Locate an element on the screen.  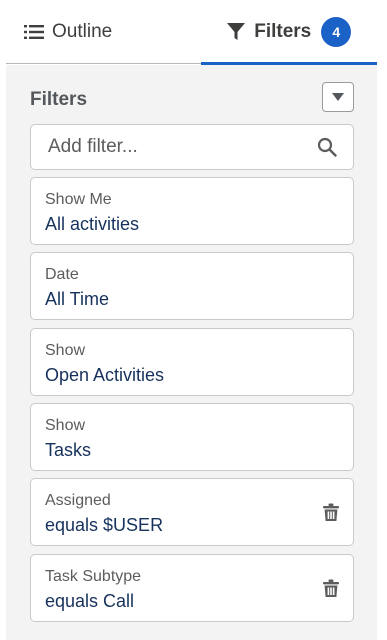
search-icon is located at coordinates (327, 147).